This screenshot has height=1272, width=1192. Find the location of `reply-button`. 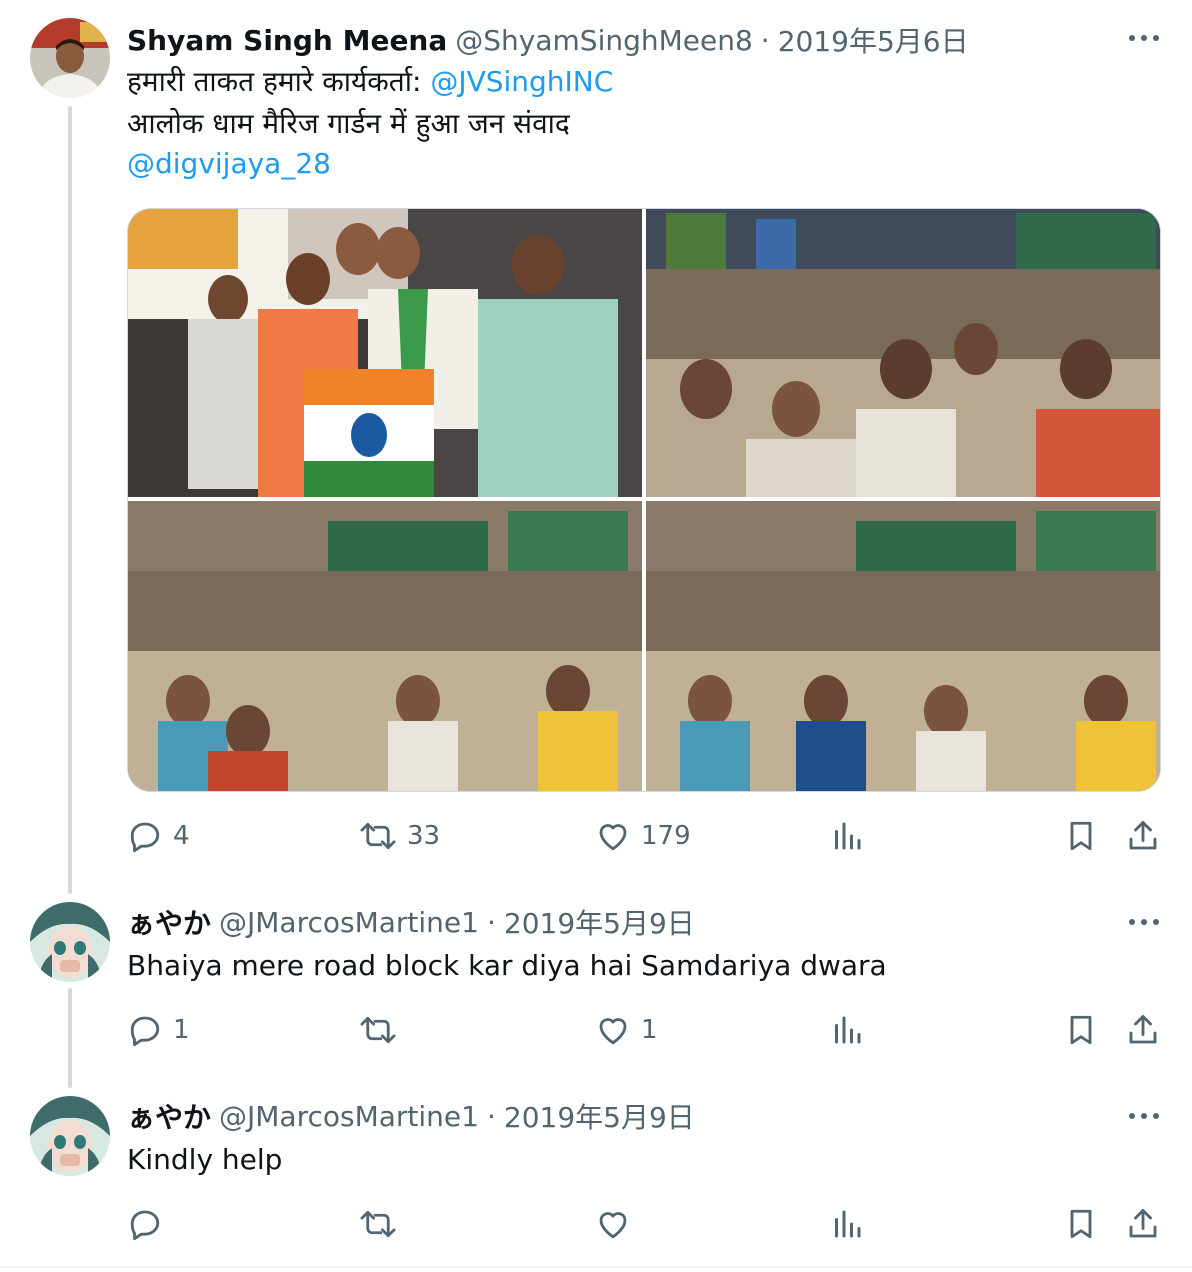

reply-button is located at coordinates (145, 1224).